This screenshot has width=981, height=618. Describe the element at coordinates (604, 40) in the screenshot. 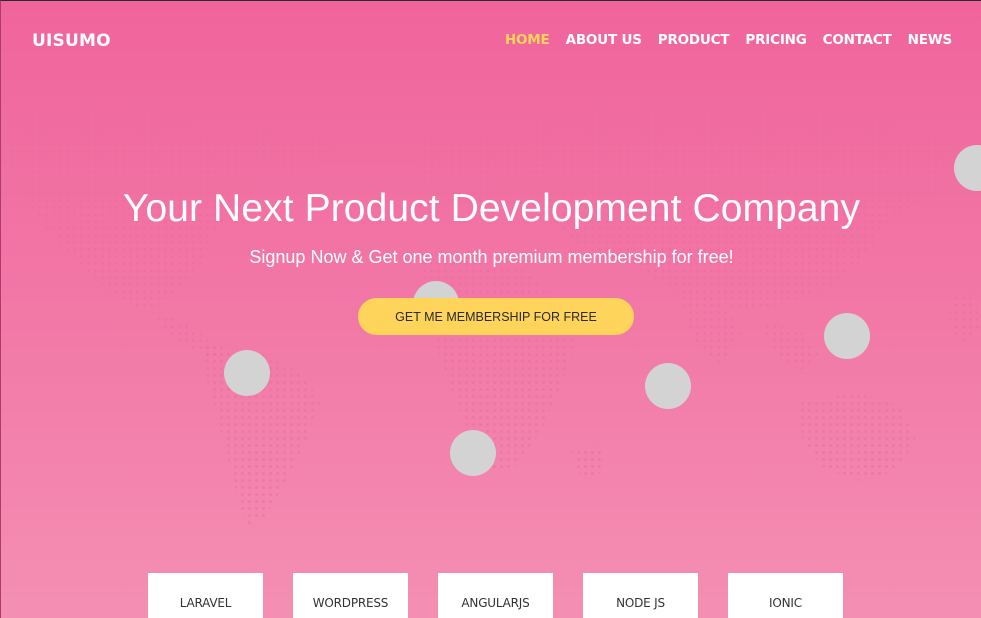

I see `nav-link-about-us: ABOUT US` at that location.